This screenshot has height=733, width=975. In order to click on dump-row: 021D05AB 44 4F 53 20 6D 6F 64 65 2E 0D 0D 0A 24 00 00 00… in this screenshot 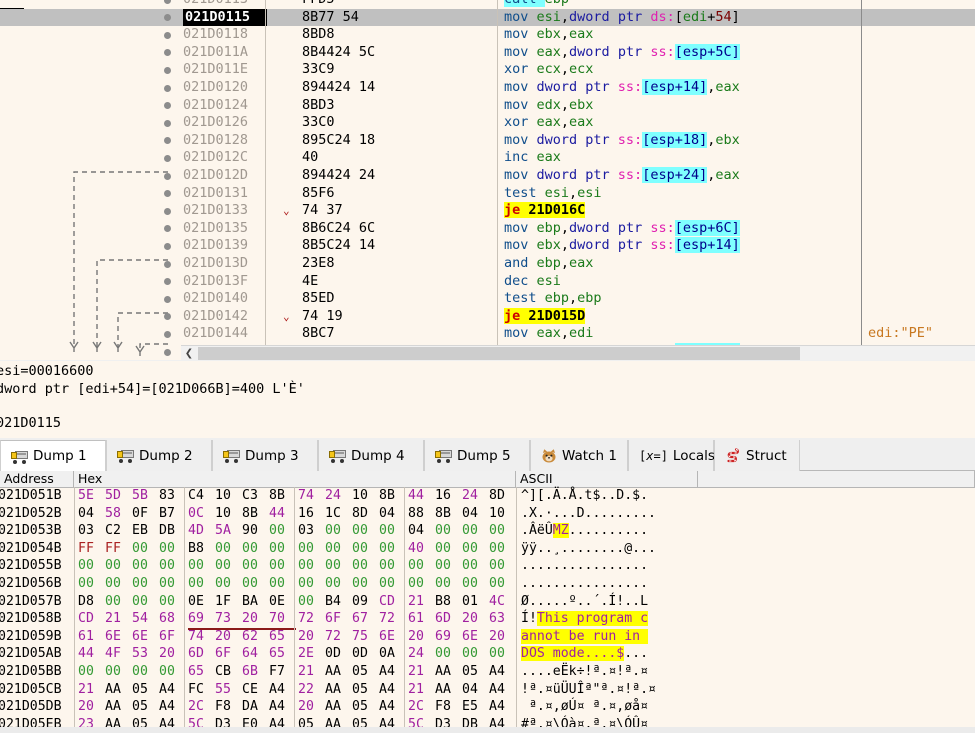, I will do `click(487, 654)`.